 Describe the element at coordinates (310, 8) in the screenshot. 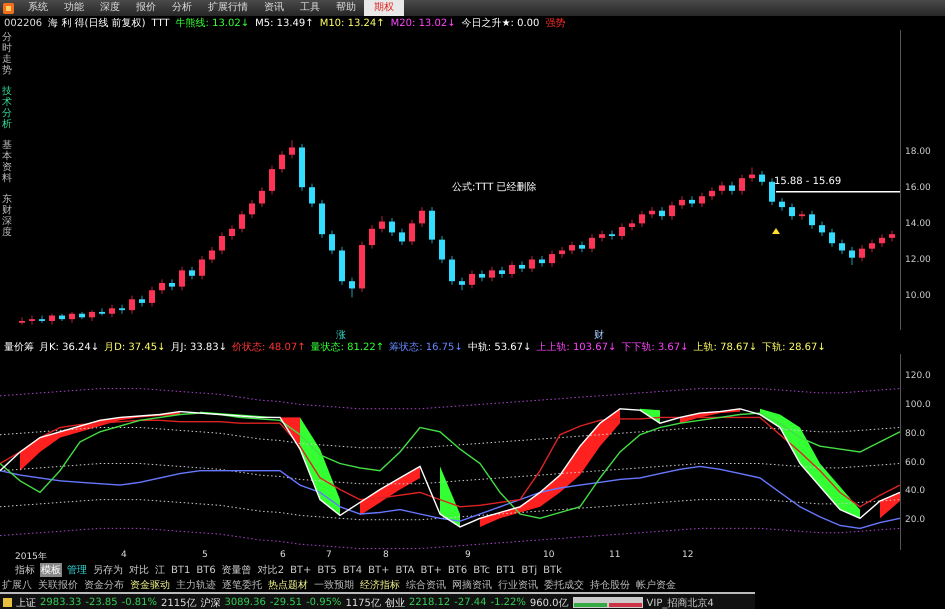

I see `menu-item: 工具` at that location.